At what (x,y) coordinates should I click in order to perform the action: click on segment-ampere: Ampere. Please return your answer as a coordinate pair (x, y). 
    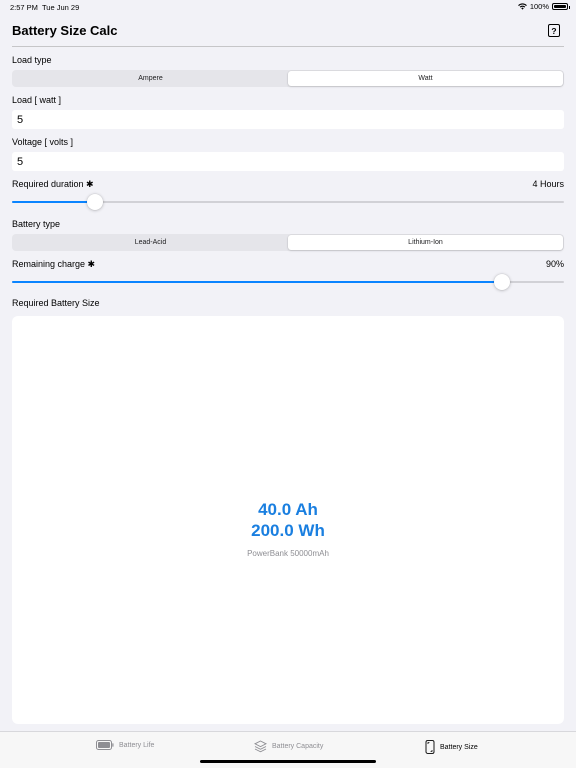
    Looking at the image, I should click on (150, 78).